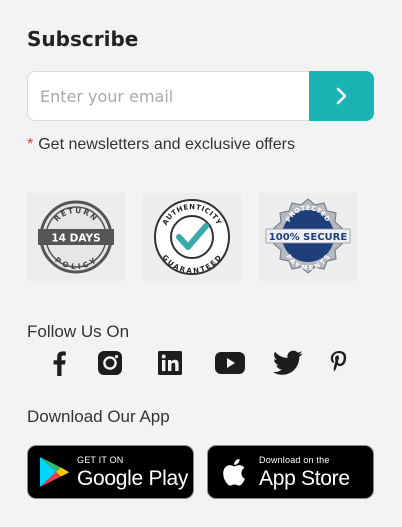 The width and height of the screenshot is (402, 527). Describe the element at coordinates (168, 96) in the screenshot. I see `email-input` at that location.